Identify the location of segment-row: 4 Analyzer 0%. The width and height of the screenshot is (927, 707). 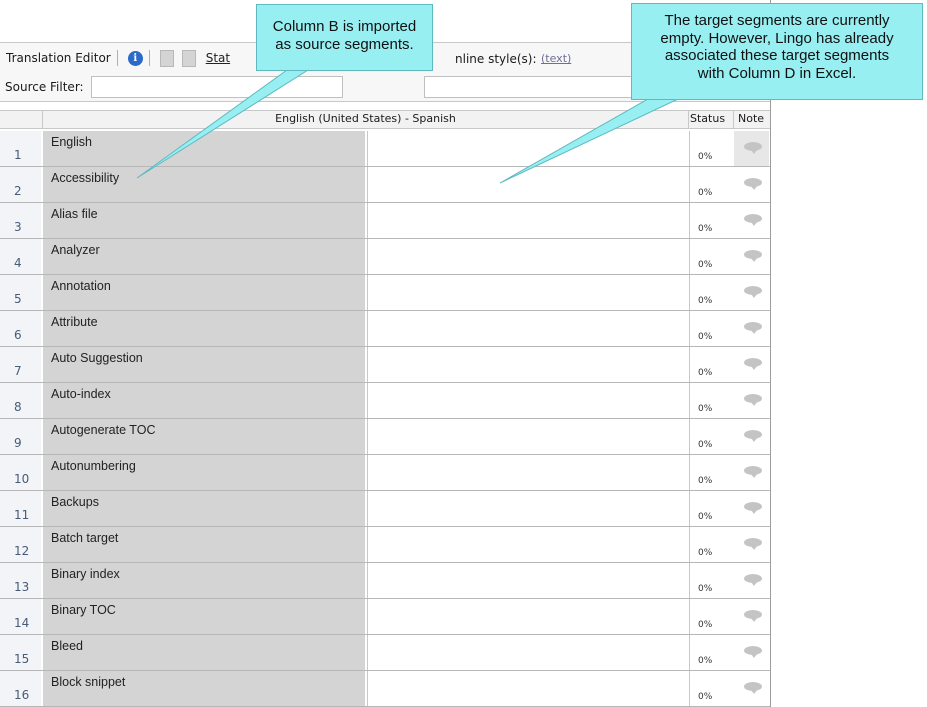
(385, 257).